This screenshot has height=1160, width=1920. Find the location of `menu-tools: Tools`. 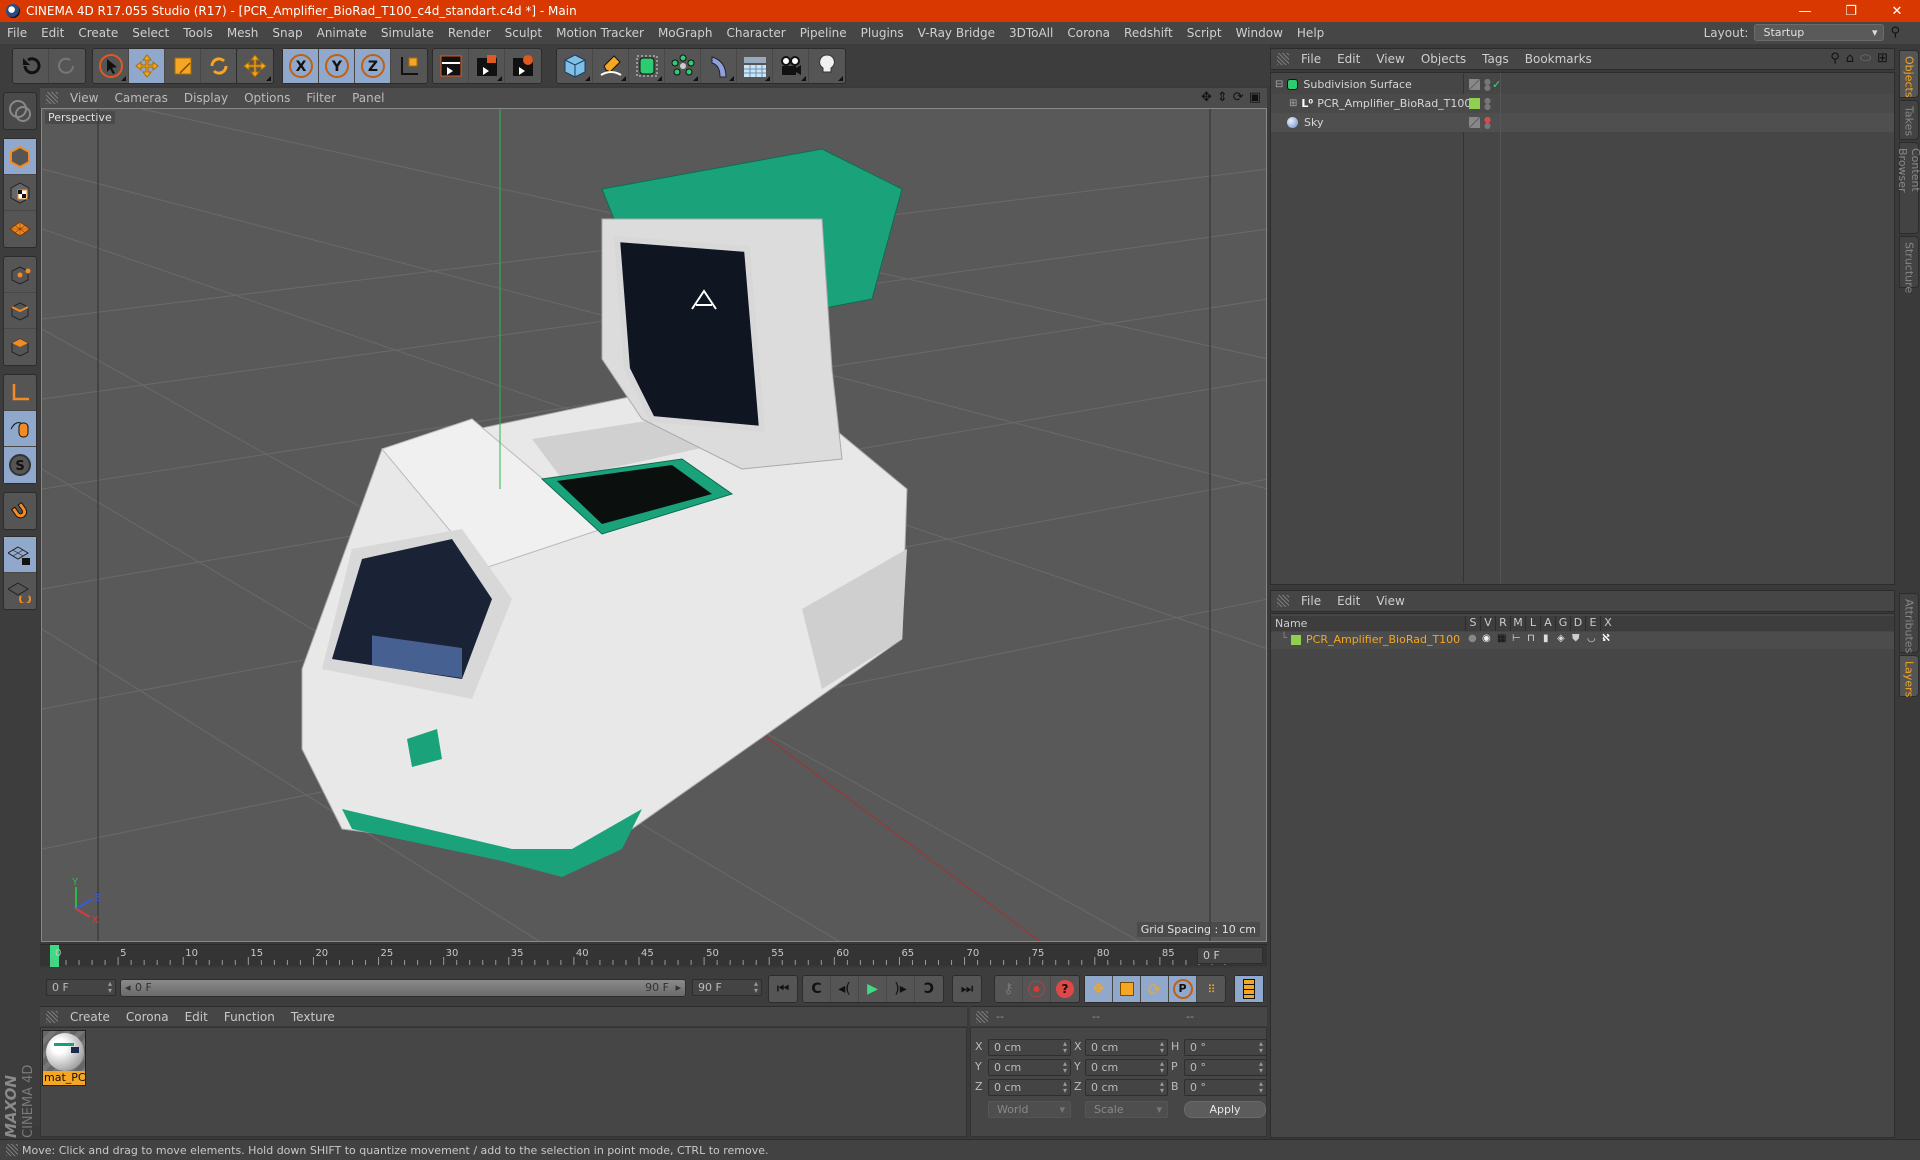

menu-tools: Tools is located at coordinates (198, 33).